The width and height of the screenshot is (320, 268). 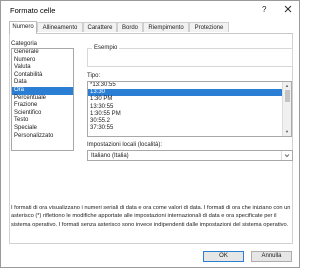 I want to click on close-icon, so click(x=288, y=9).